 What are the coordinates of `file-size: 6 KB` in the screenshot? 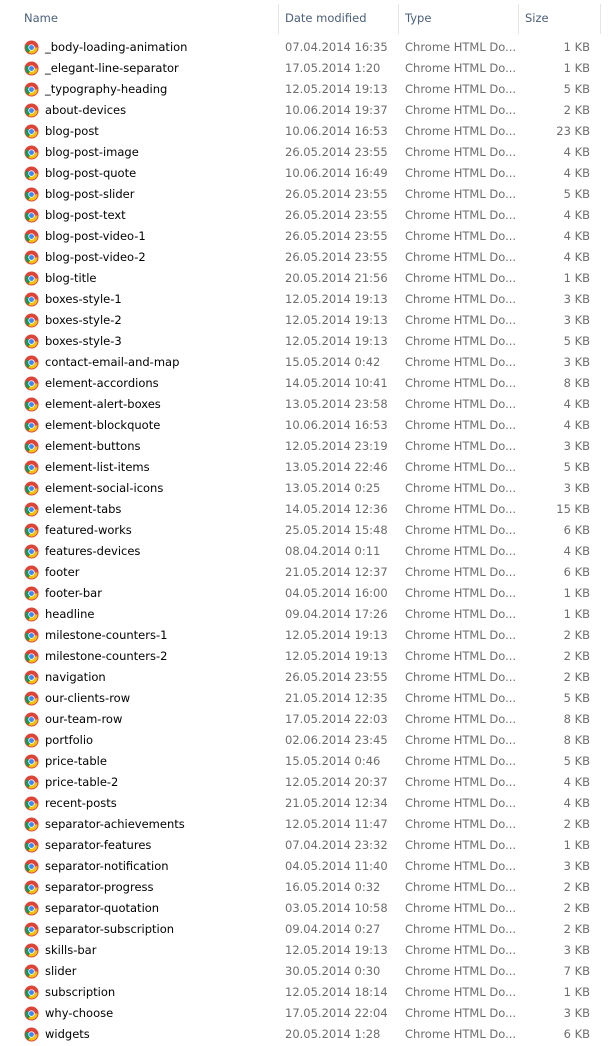 It's located at (576, 530).